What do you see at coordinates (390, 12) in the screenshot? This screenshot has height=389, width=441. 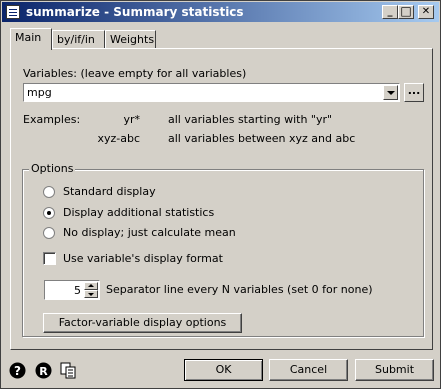 I see `minimize-button: _` at bounding box center [390, 12].